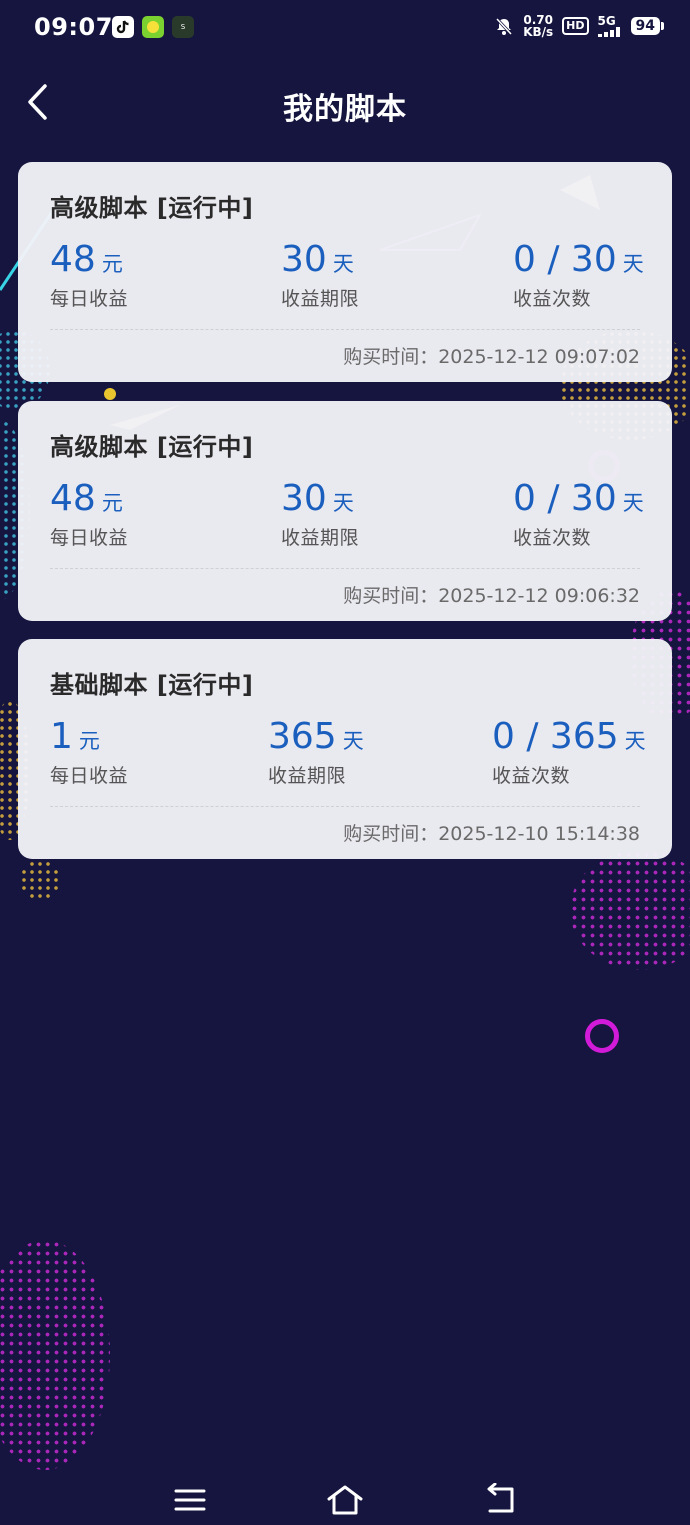 The width and height of the screenshot is (690, 1525). I want to click on purchase-time: 购买时间：2025-12-12 09:06:32, so click(491, 596).